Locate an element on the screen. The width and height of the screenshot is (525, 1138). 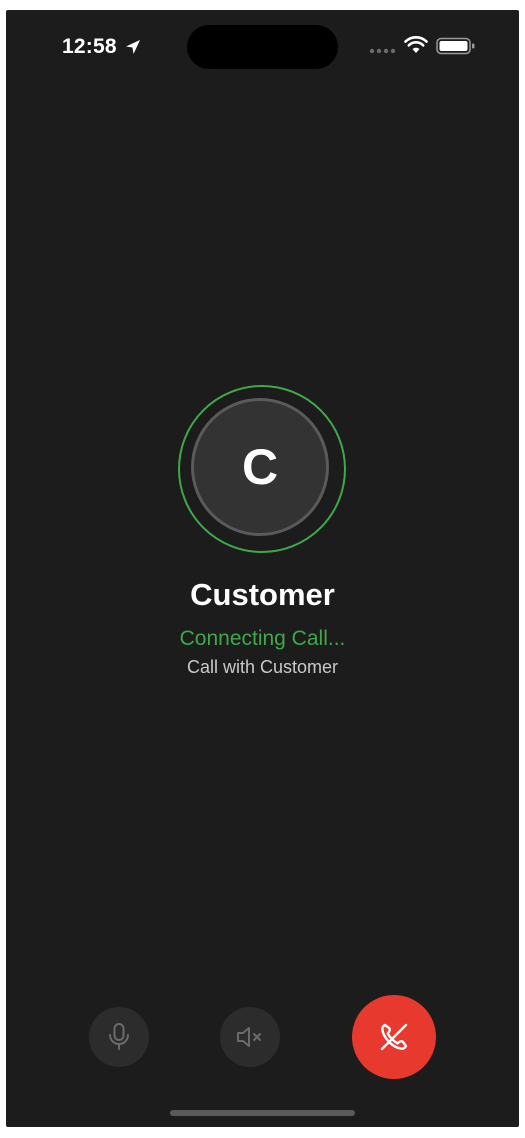
phone-hangup-icon is located at coordinates (394, 1037).